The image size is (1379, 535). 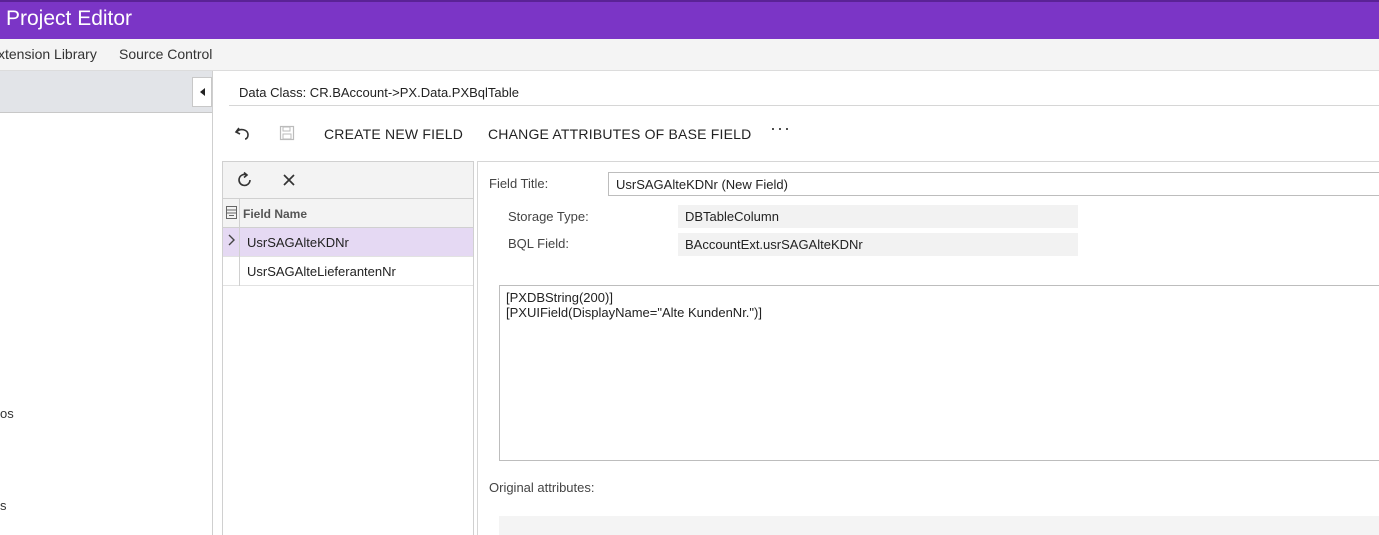 I want to click on grid-toolbar, so click(x=348, y=180).